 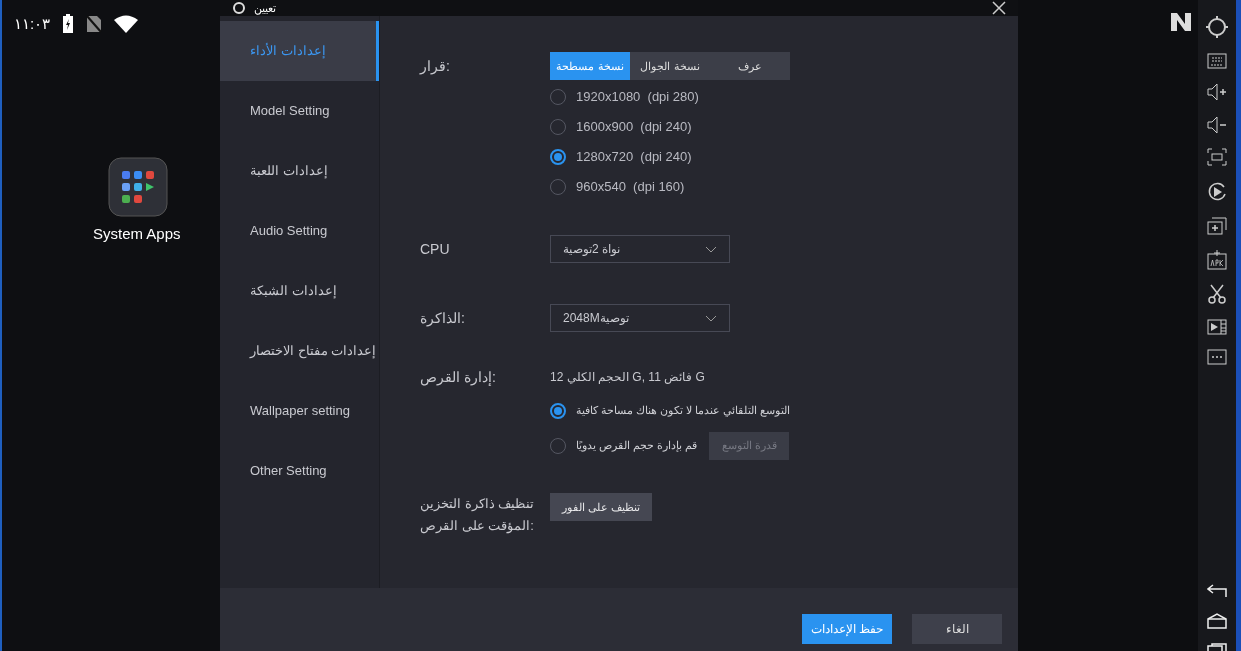 I want to click on app-folder-icon, so click(x=137, y=187).